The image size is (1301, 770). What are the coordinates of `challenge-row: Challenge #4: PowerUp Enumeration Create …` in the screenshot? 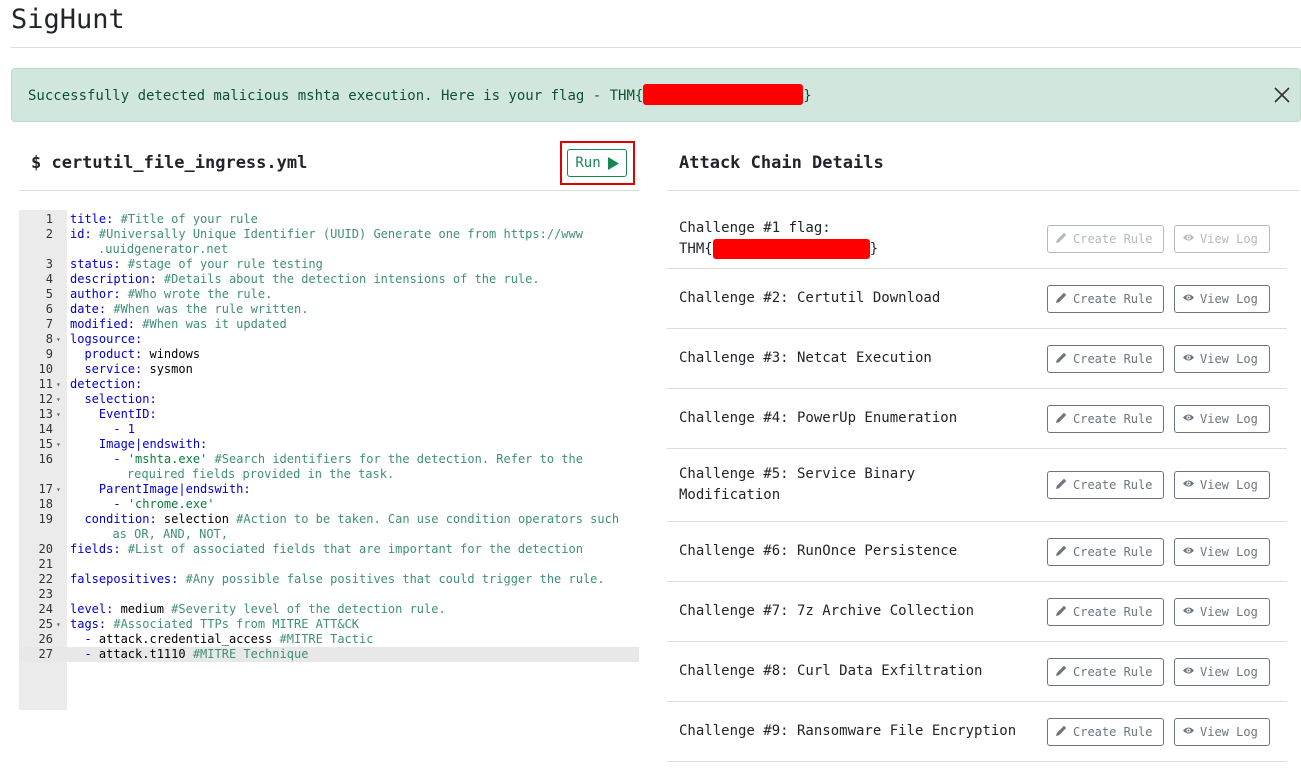 It's located at (977, 419).